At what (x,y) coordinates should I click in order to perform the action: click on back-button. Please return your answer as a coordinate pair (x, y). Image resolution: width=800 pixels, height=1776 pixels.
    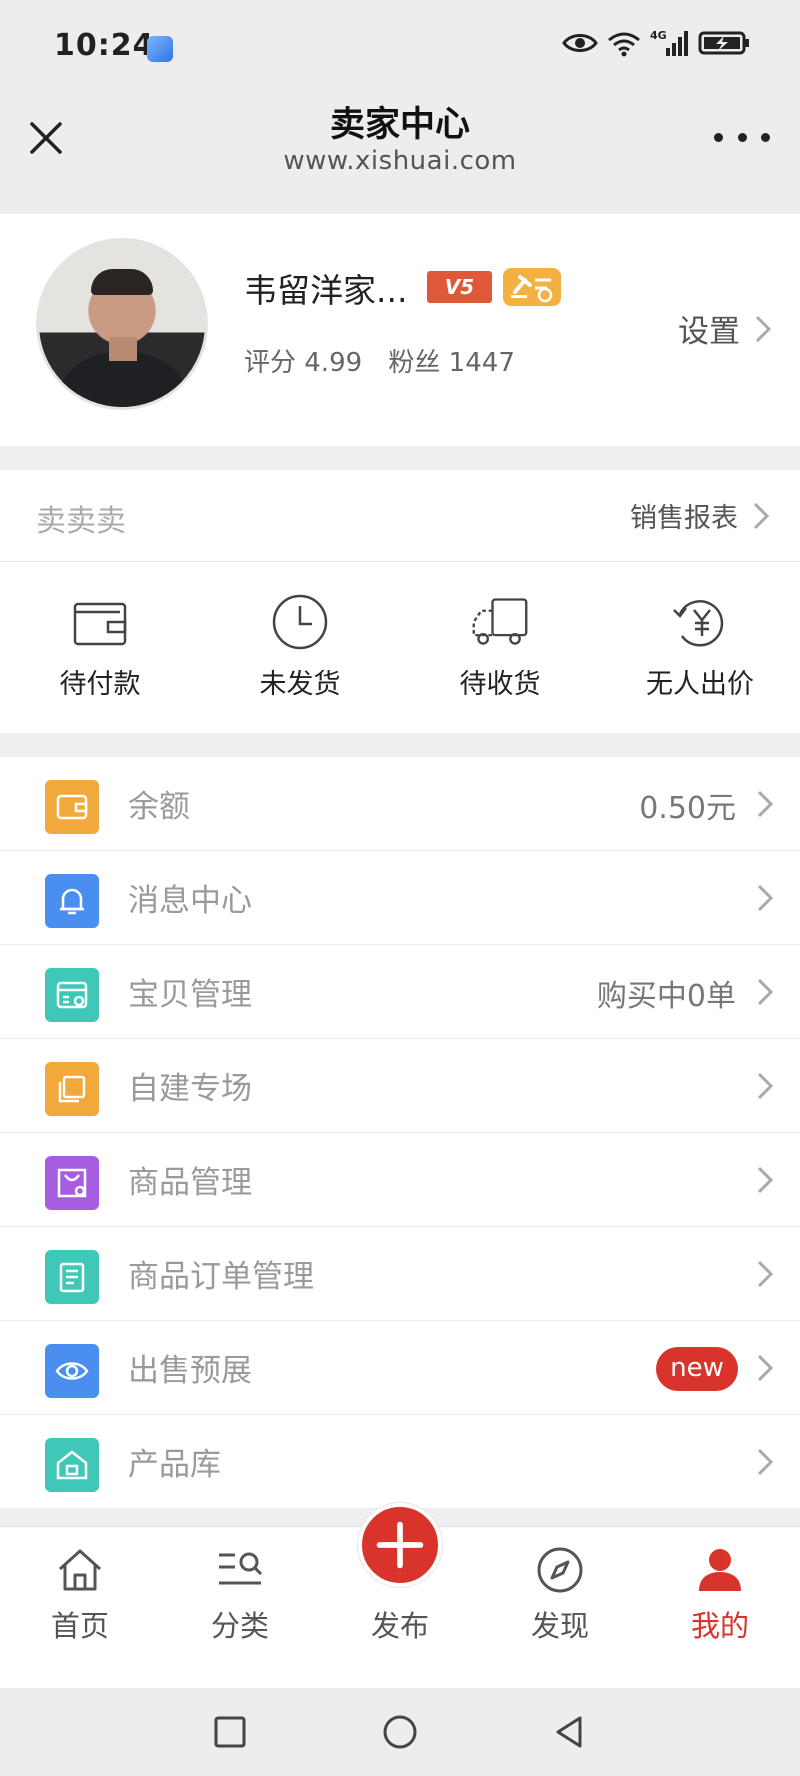
    Looking at the image, I should click on (570, 1732).